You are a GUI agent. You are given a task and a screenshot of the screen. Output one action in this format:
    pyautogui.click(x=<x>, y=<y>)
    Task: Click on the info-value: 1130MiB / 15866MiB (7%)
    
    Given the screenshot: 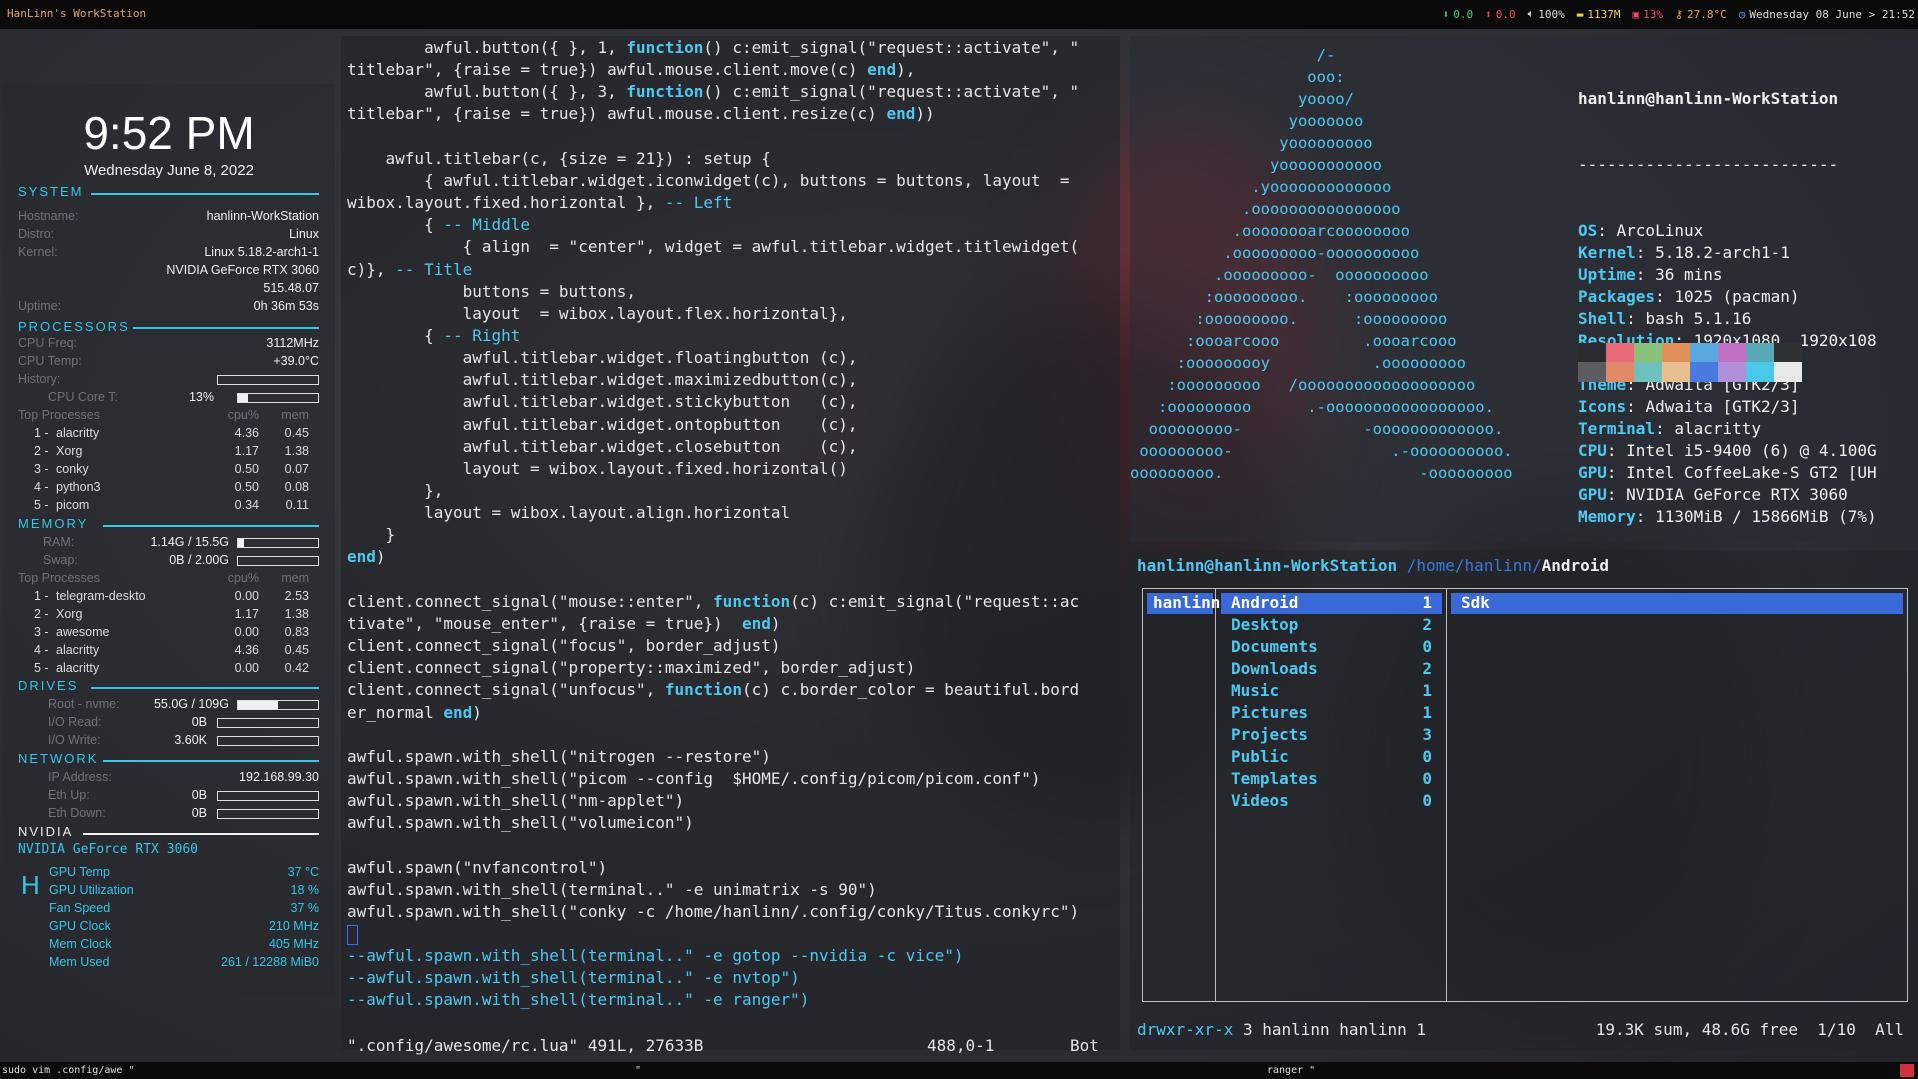 What is the action you would take?
    pyautogui.click(x=1766, y=516)
    